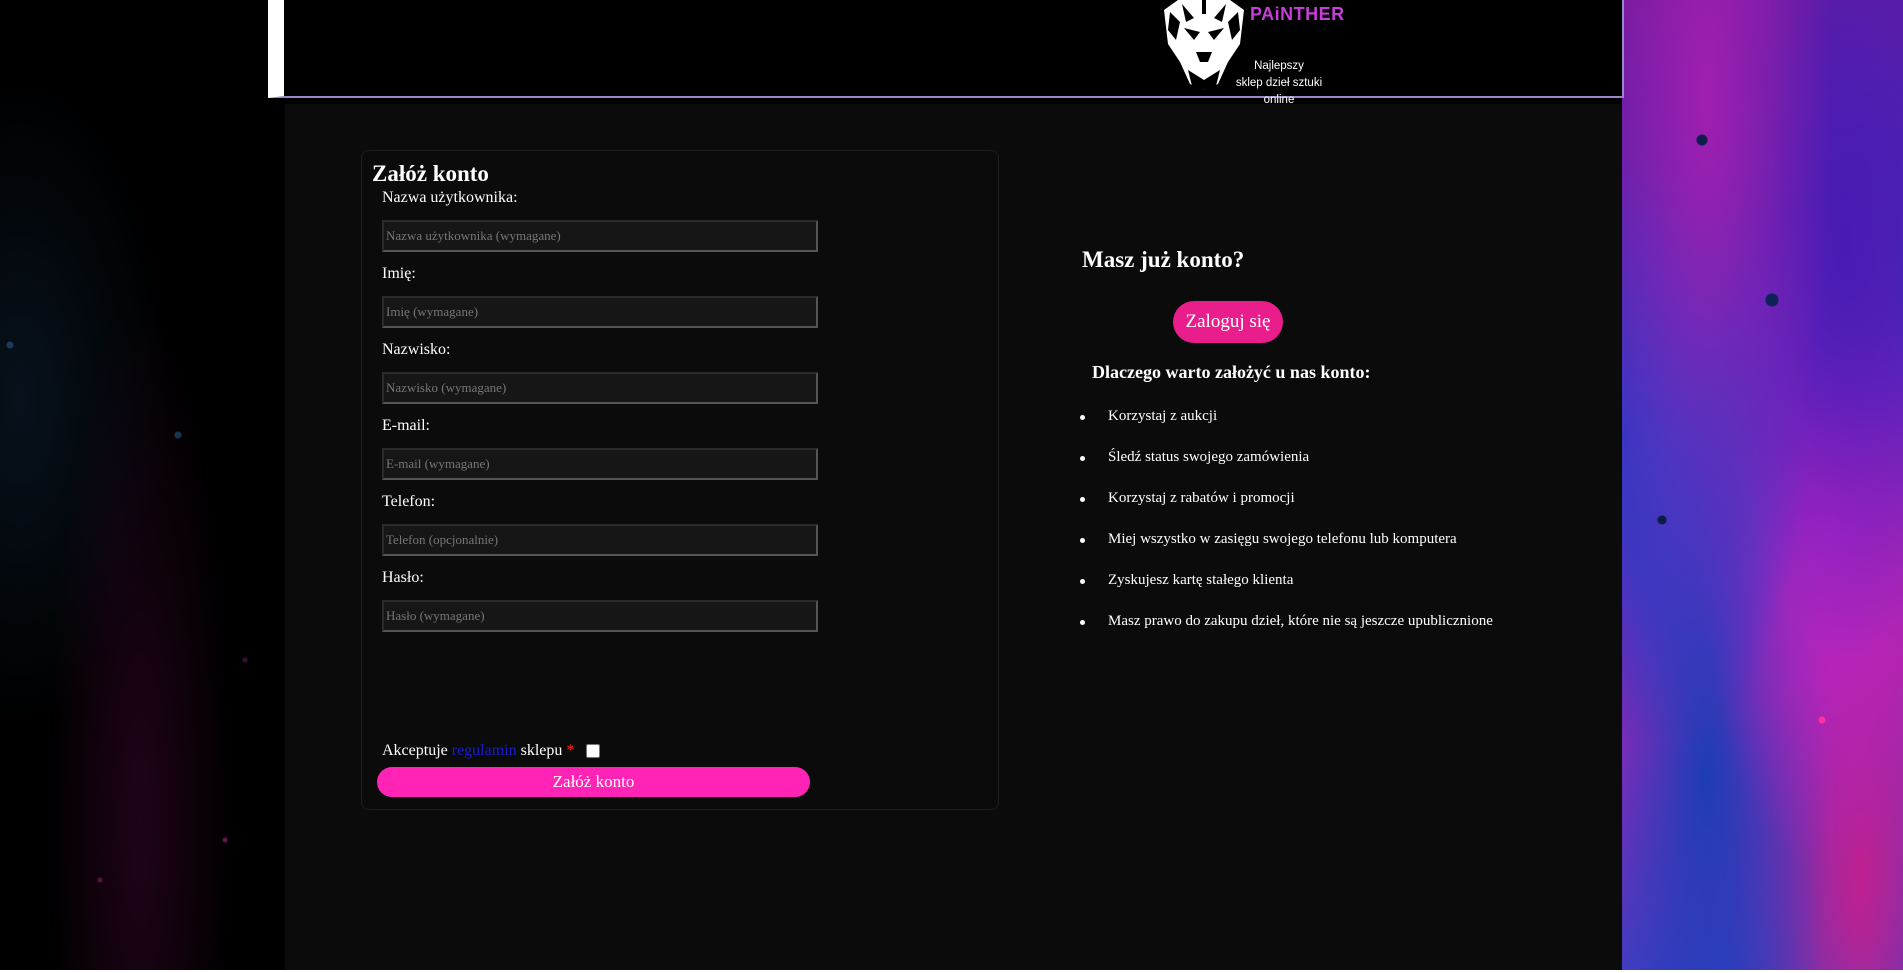 This screenshot has width=1903, height=973. Describe the element at coordinates (600, 312) in the screenshot. I see `first-name-input` at that location.